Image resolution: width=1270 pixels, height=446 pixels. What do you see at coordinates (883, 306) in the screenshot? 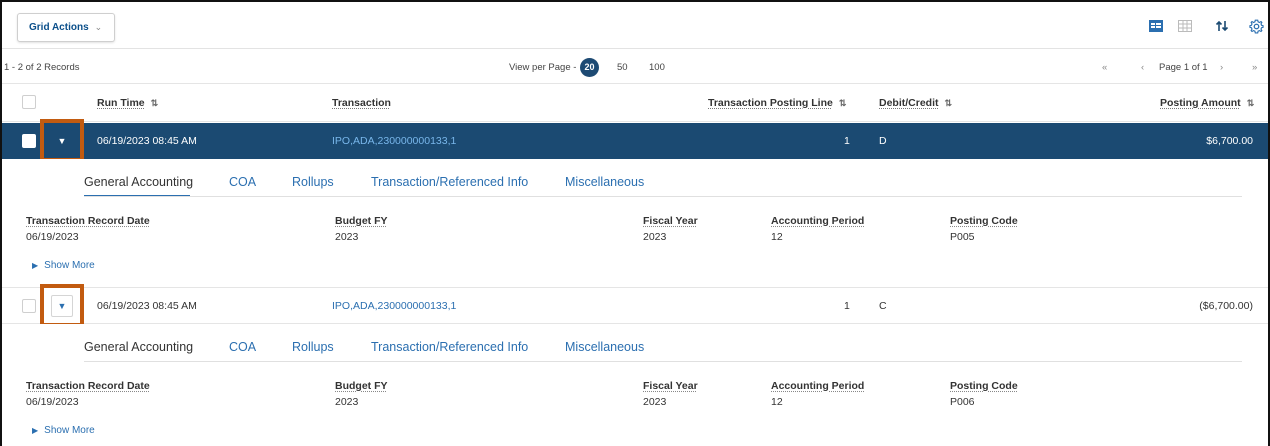
I see `debit-credit-cell: C` at bounding box center [883, 306].